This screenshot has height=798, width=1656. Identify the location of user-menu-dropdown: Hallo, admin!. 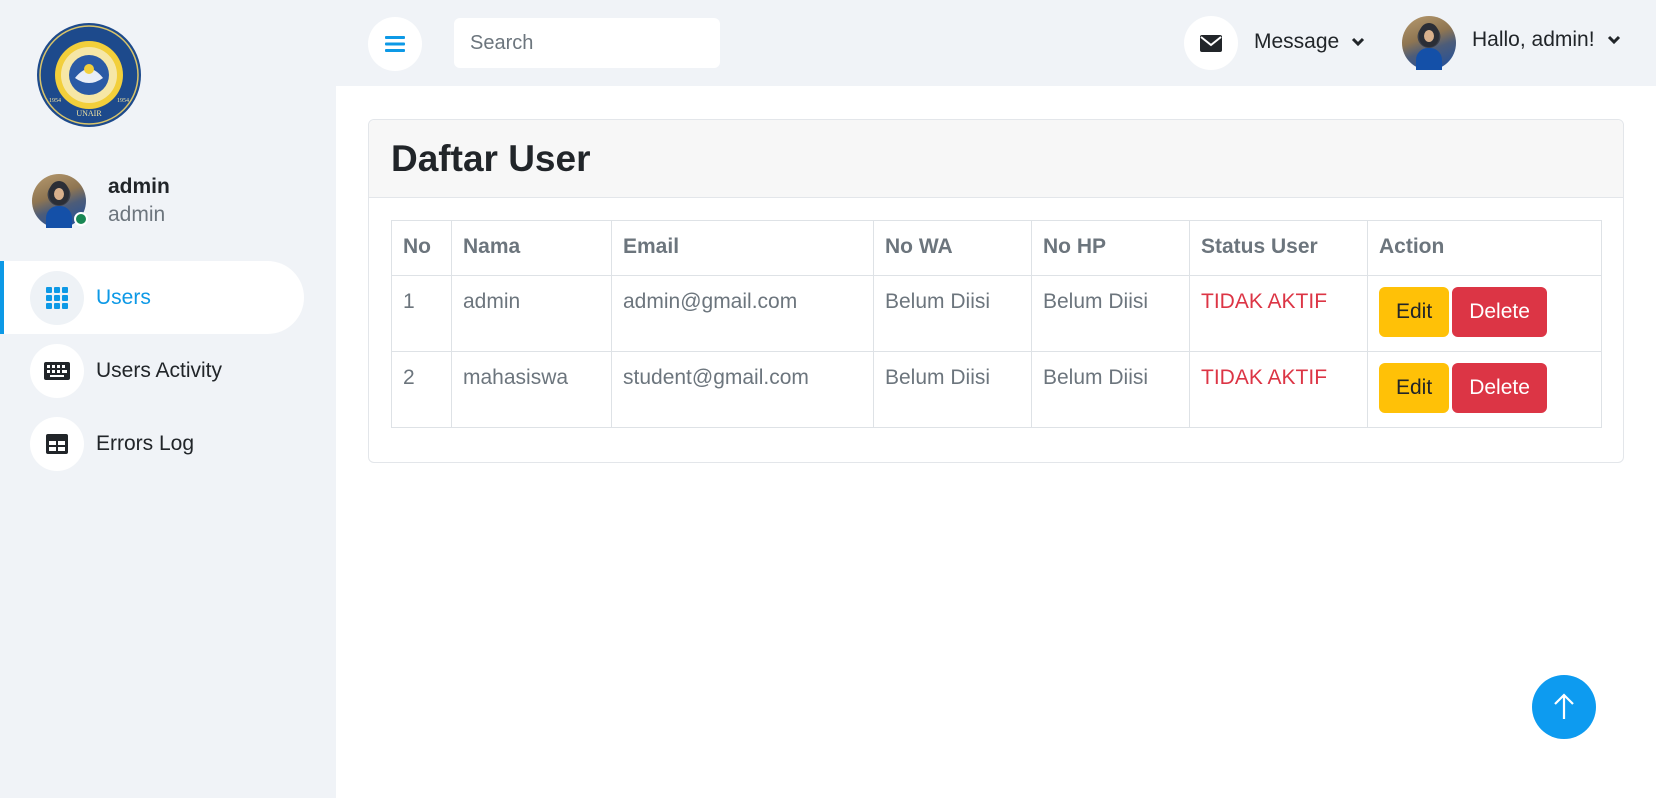
(1511, 43).